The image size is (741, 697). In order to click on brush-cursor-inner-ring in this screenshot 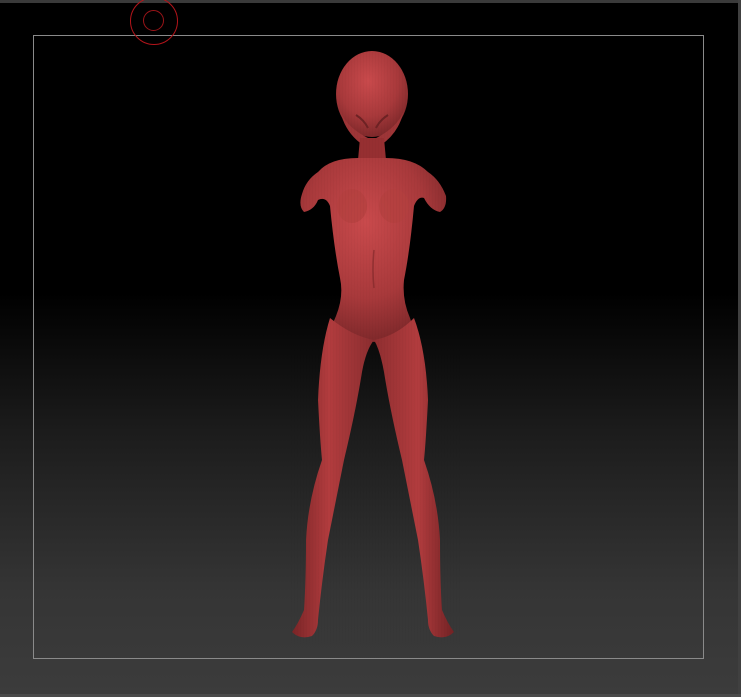, I will do `click(153, 20)`.